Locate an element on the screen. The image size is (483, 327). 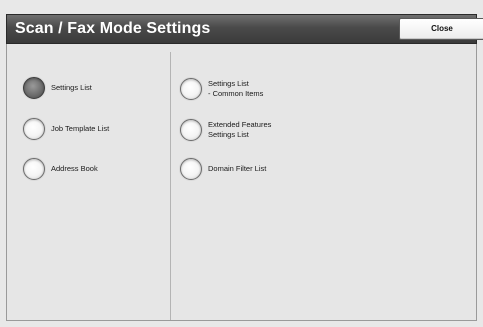
close-button: Close is located at coordinates (441, 29).